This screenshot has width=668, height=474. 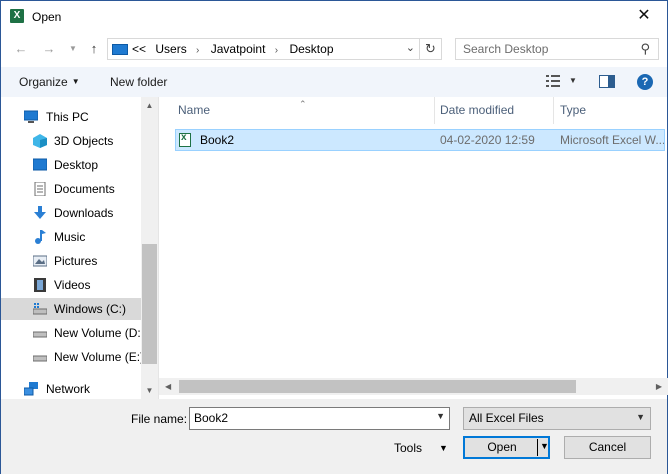 I want to click on file-type-select: All Excel Files ▼, so click(x=557, y=418).